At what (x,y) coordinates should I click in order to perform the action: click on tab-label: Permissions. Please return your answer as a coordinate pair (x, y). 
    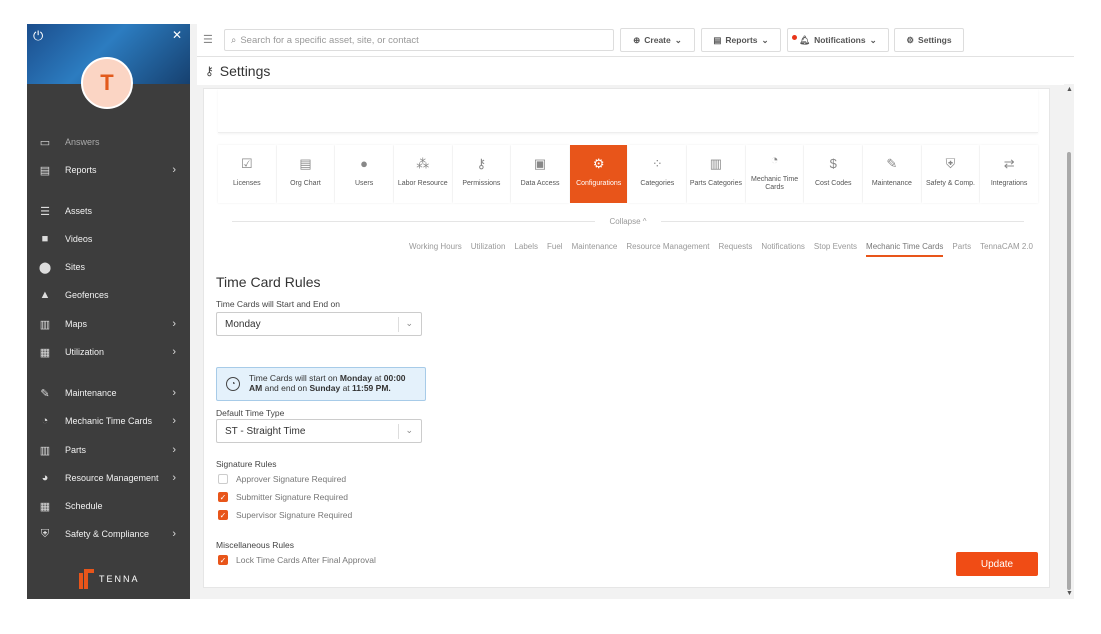
    Looking at the image, I should click on (481, 183).